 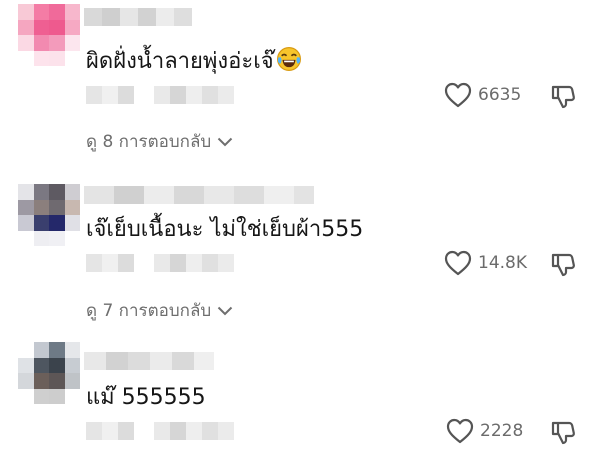 I want to click on like-button: 2228, so click(x=484, y=431).